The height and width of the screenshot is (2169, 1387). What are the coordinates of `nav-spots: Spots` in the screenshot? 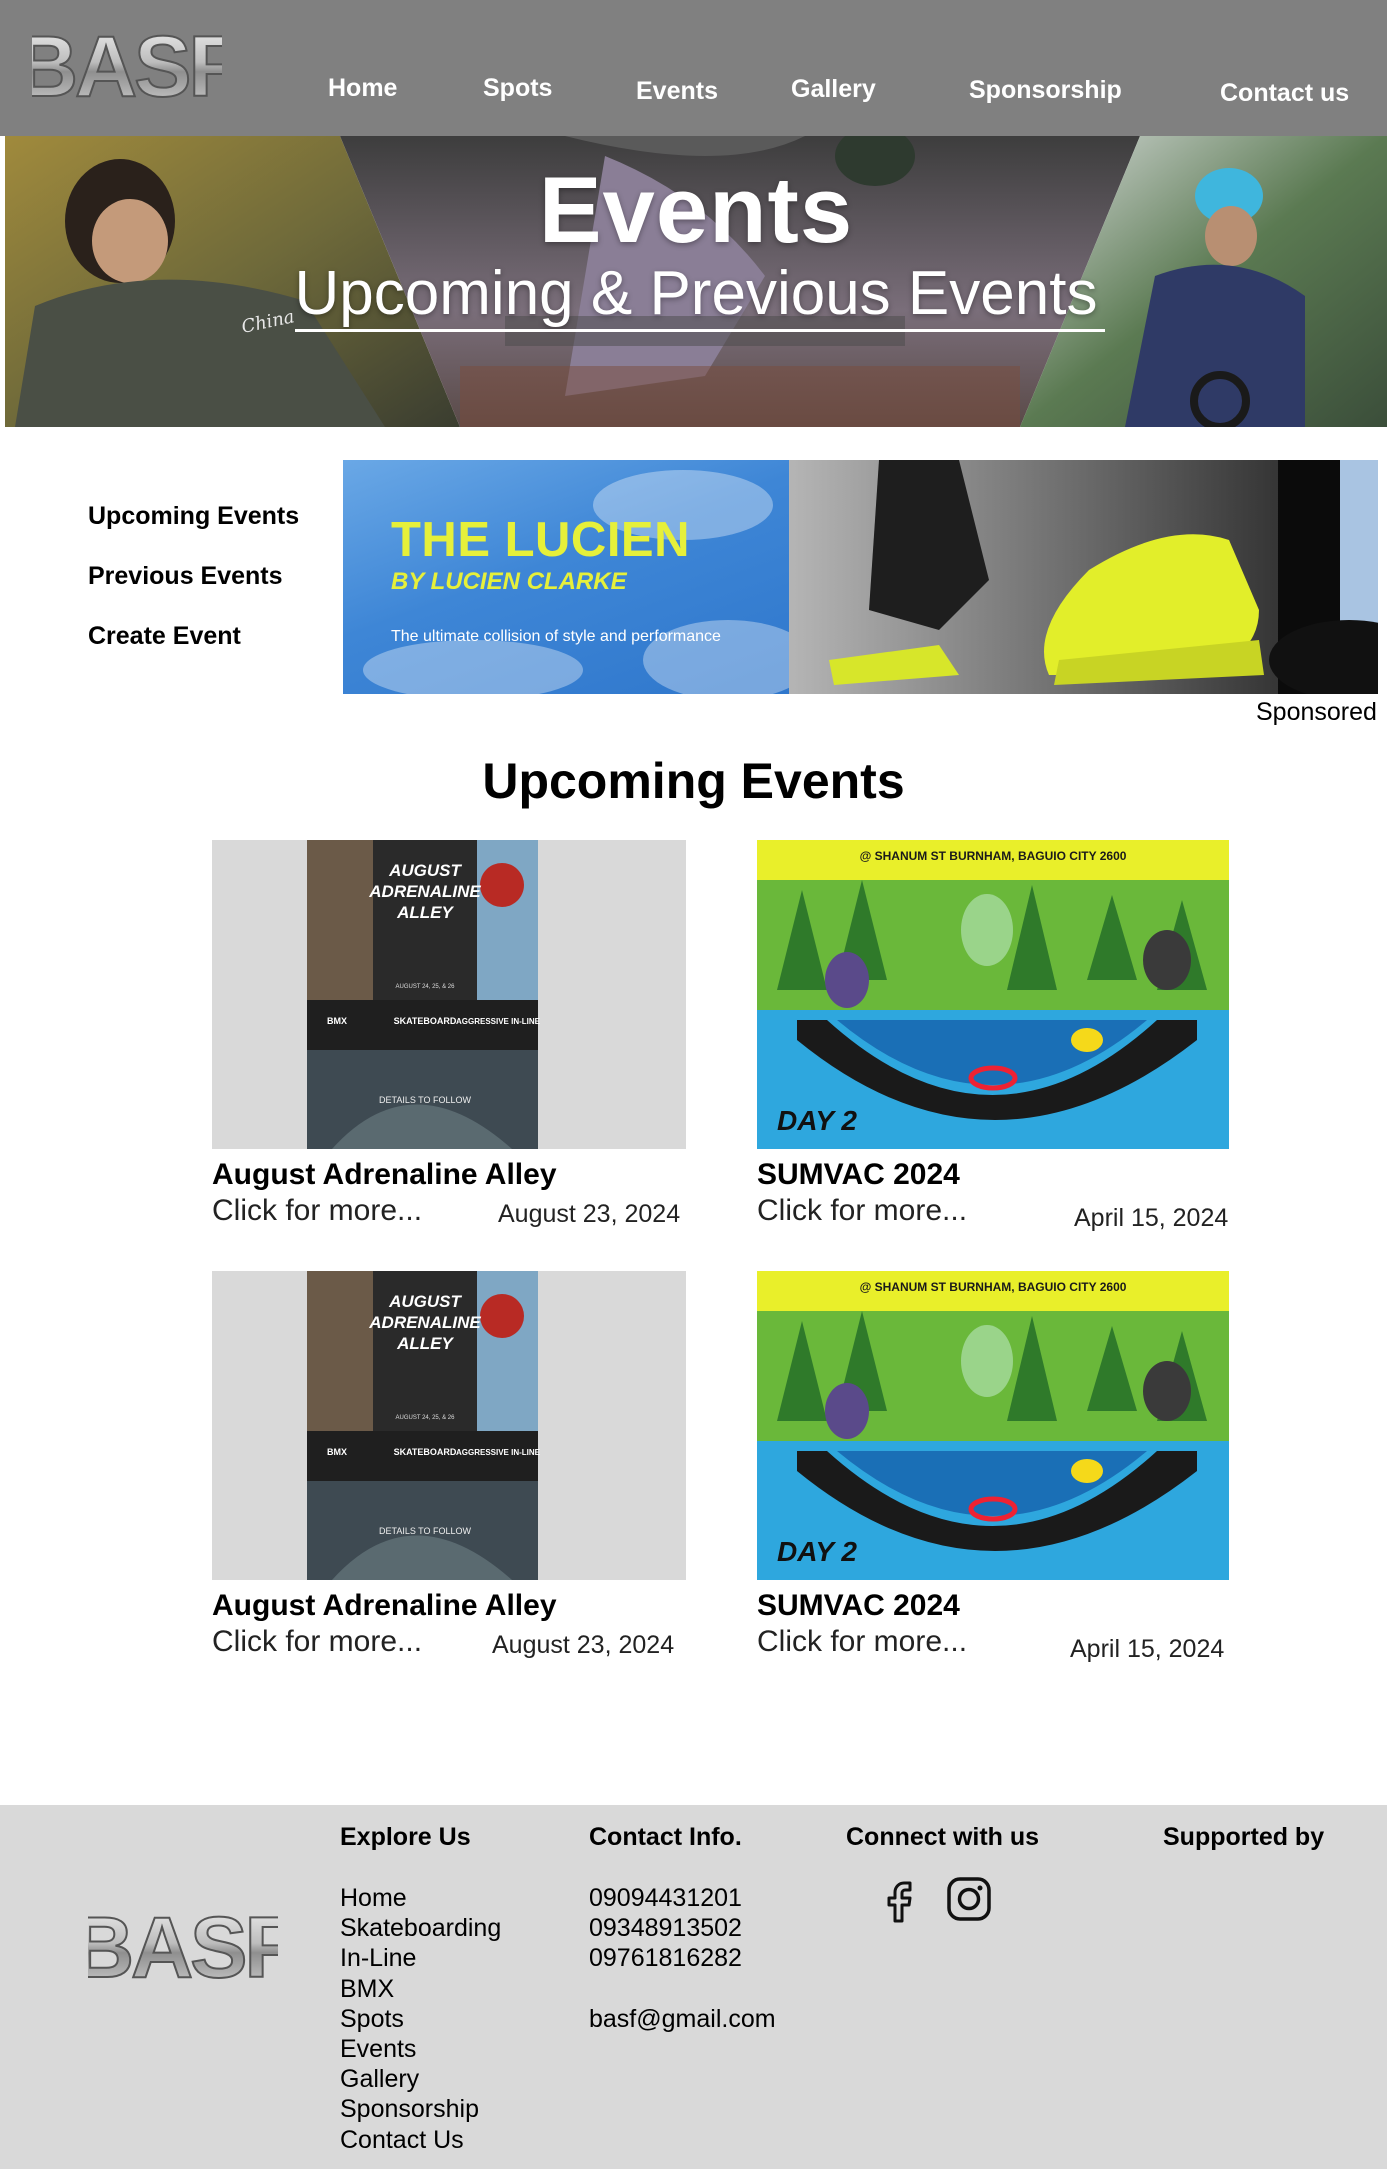 It's located at (517, 88).